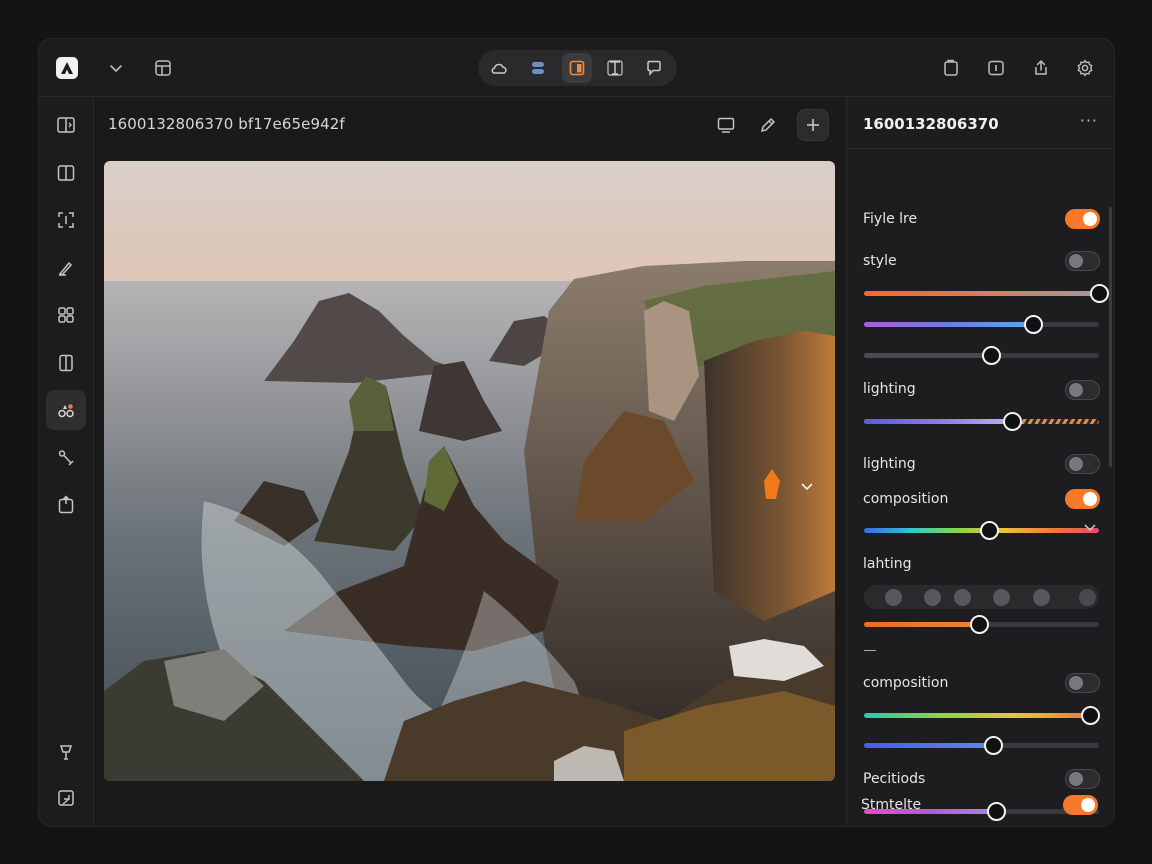 This screenshot has height=864, width=1152. Describe the element at coordinates (894, 779) in the screenshot. I see `row-label: Pecitiods` at that location.